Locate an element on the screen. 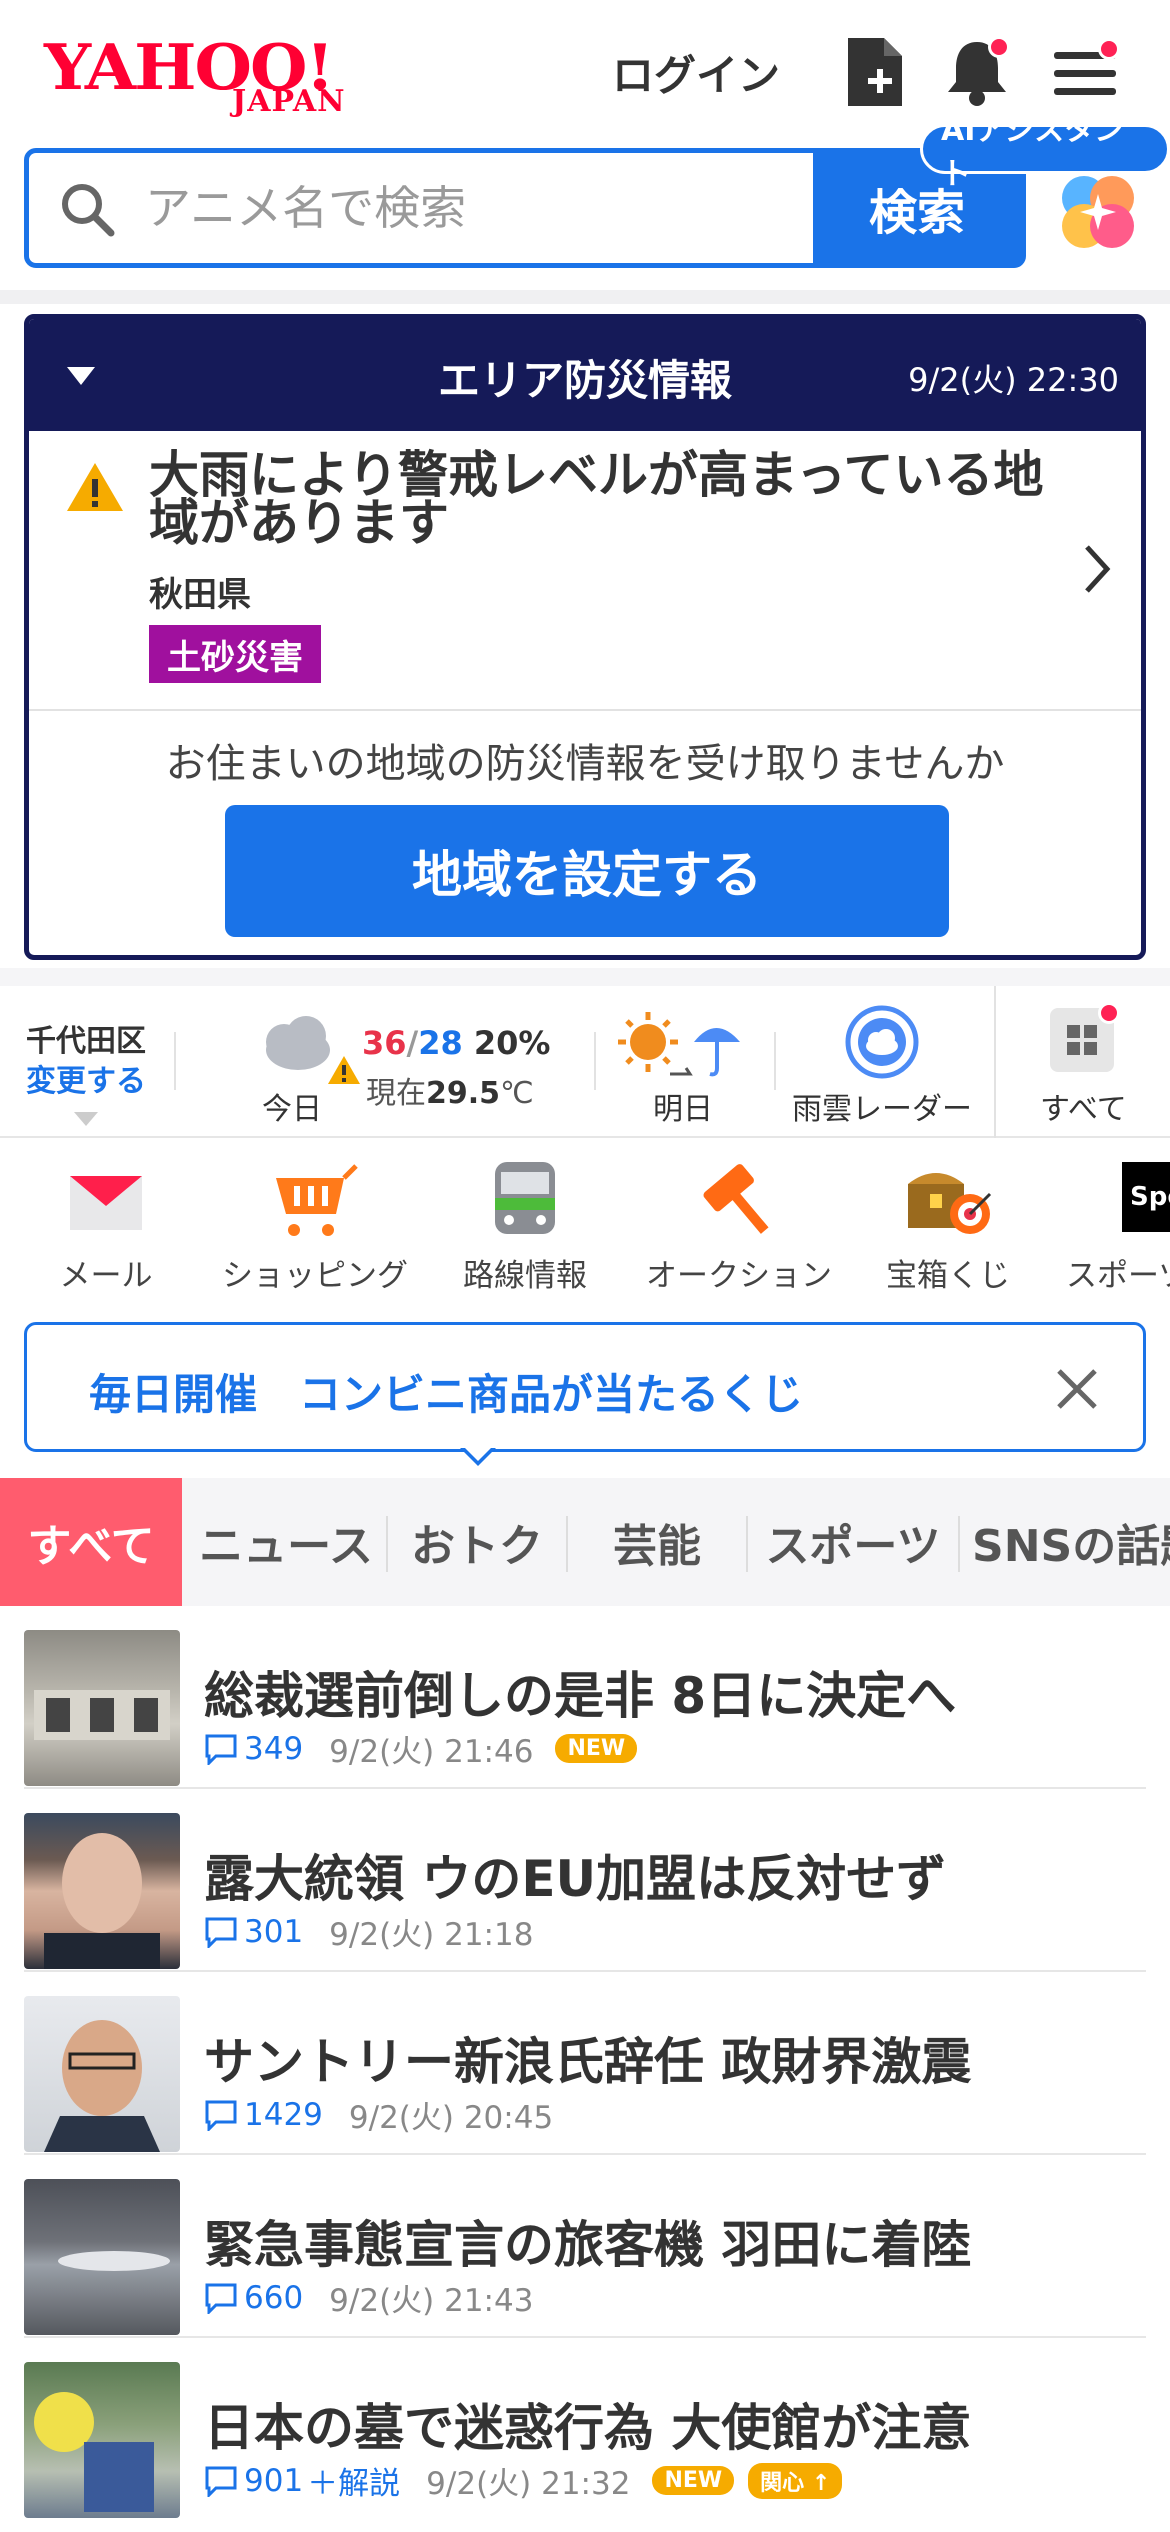 This screenshot has height=2532, width=1170. comment-count: 349 is located at coordinates (273, 1749).